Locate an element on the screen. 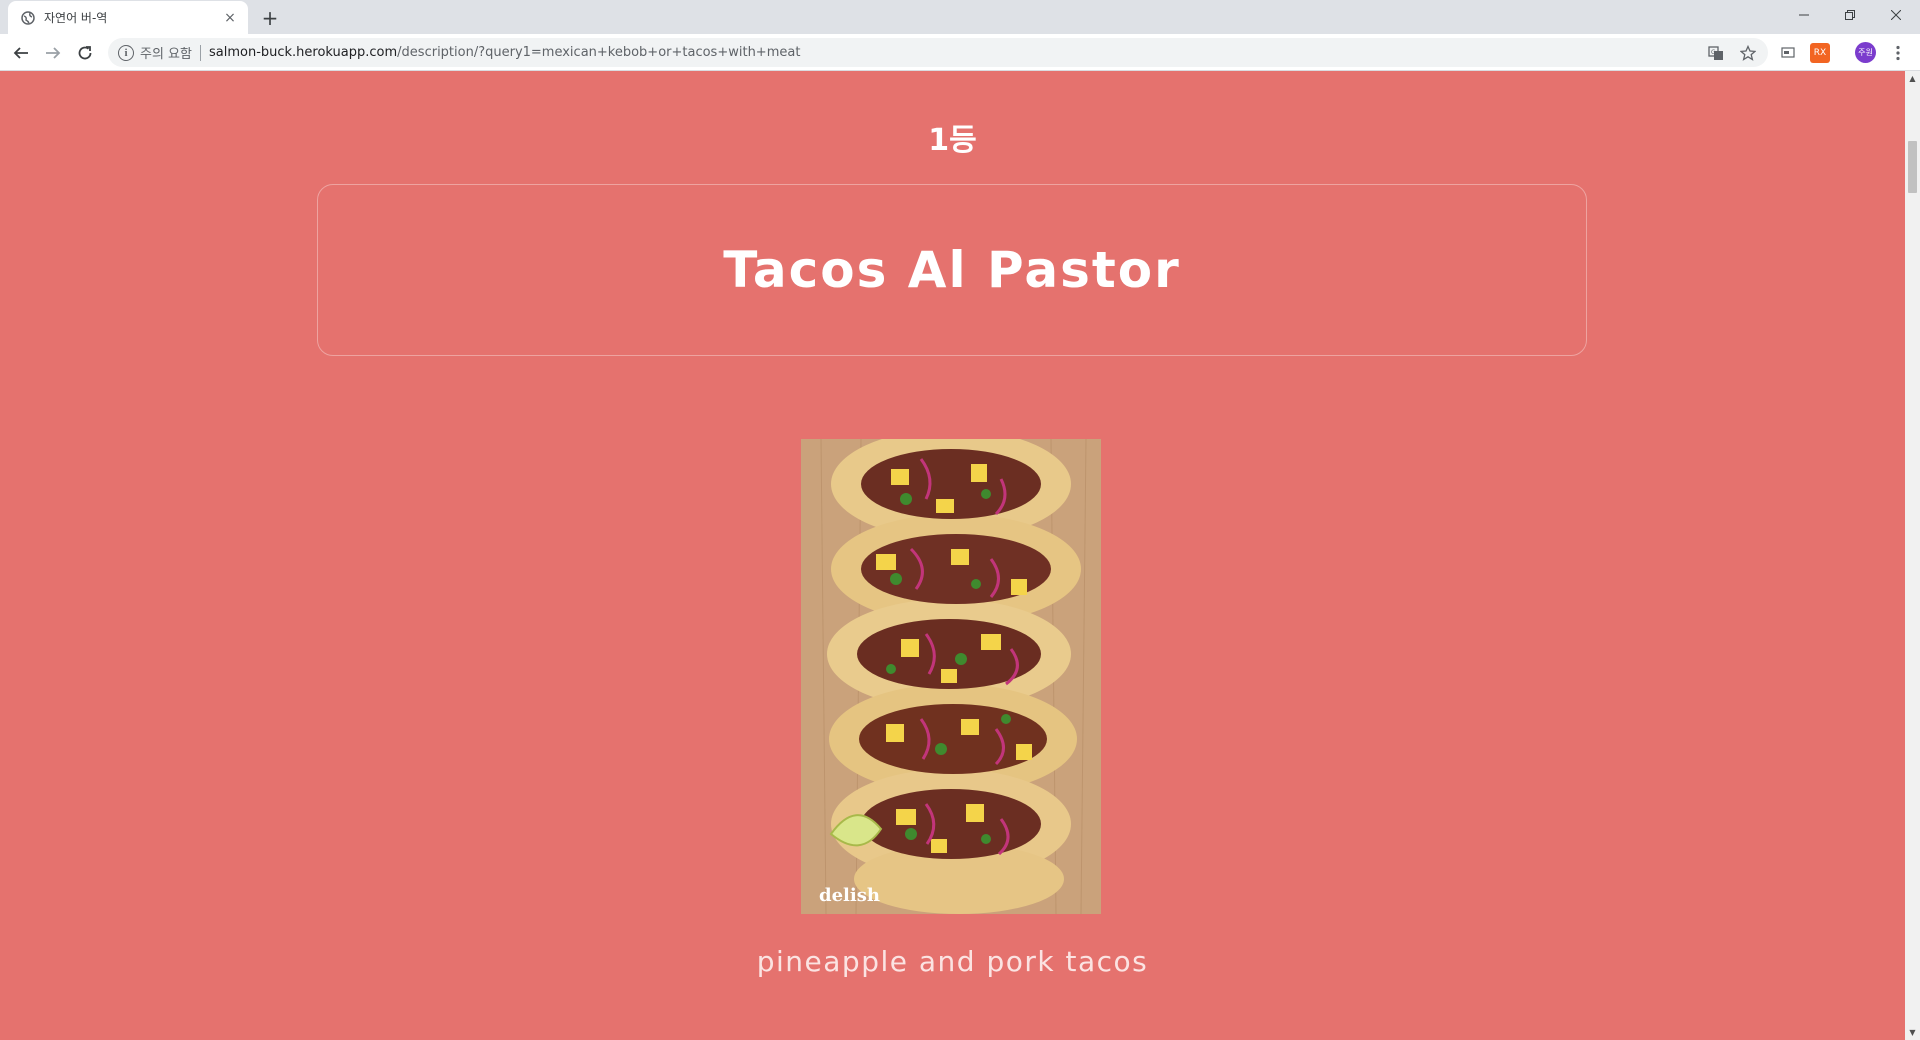 The height and width of the screenshot is (1040, 1920). scroll-up-arrow-icon: ▲ is located at coordinates (1912, 78).